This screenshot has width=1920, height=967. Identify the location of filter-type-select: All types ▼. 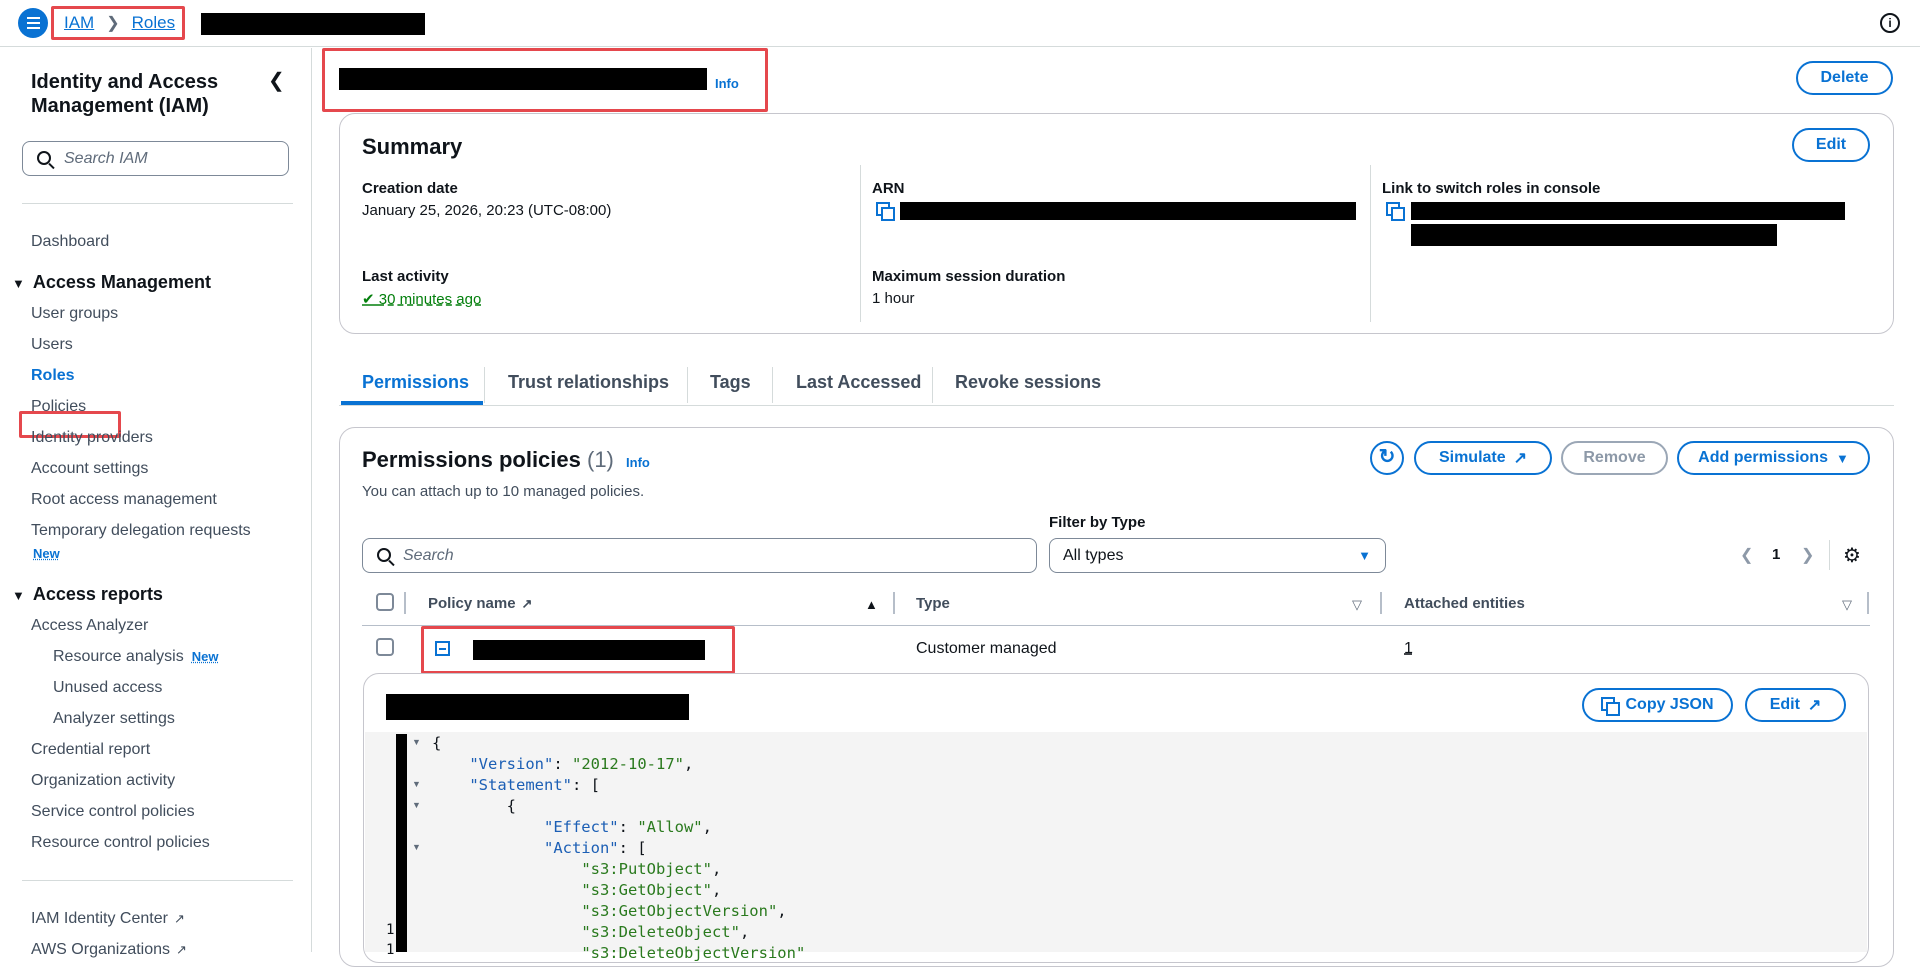
(1217, 555).